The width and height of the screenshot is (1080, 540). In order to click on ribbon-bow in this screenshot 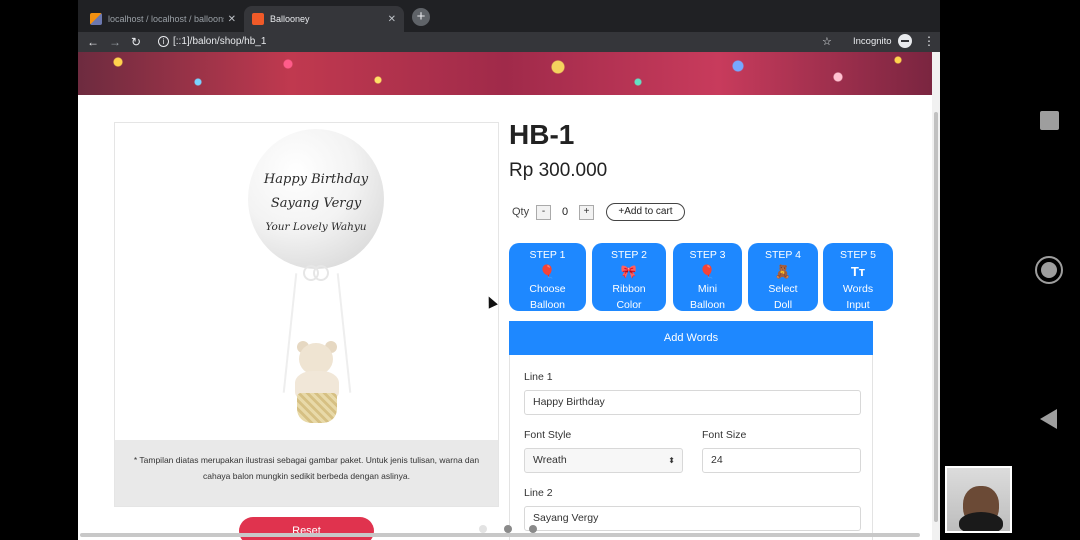, I will do `click(316, 273)`.